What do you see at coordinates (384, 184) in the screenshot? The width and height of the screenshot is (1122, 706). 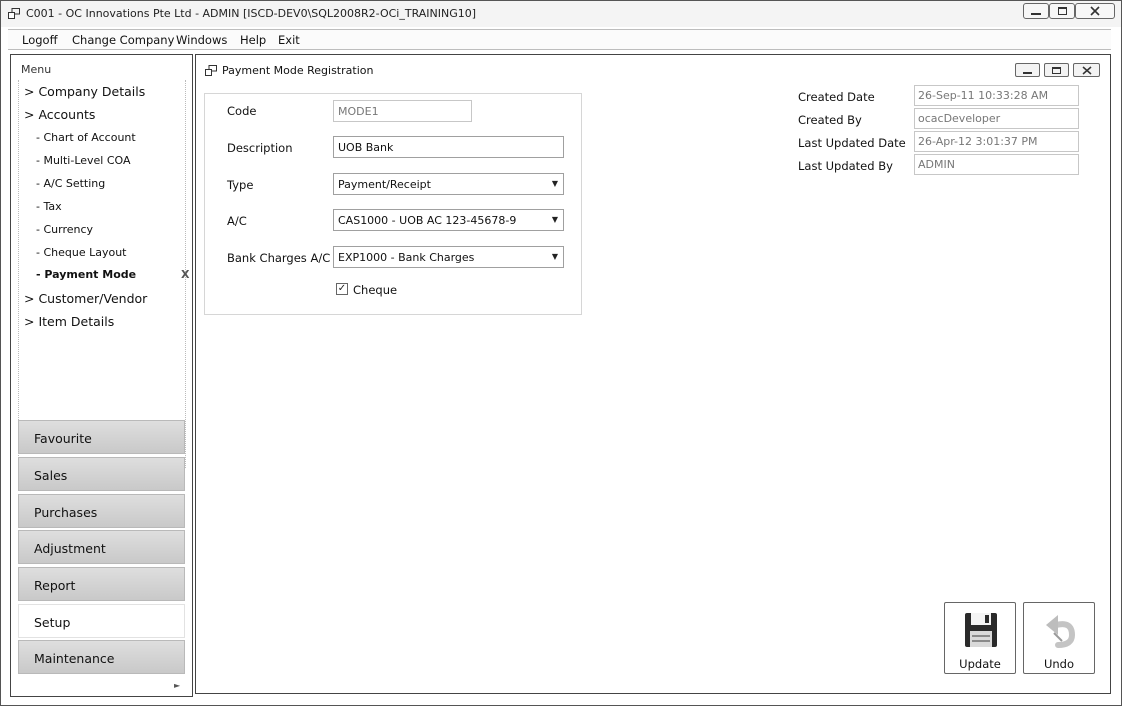 I see `type-select-value: Payment/Receipt` at bounding box center [384, 184].